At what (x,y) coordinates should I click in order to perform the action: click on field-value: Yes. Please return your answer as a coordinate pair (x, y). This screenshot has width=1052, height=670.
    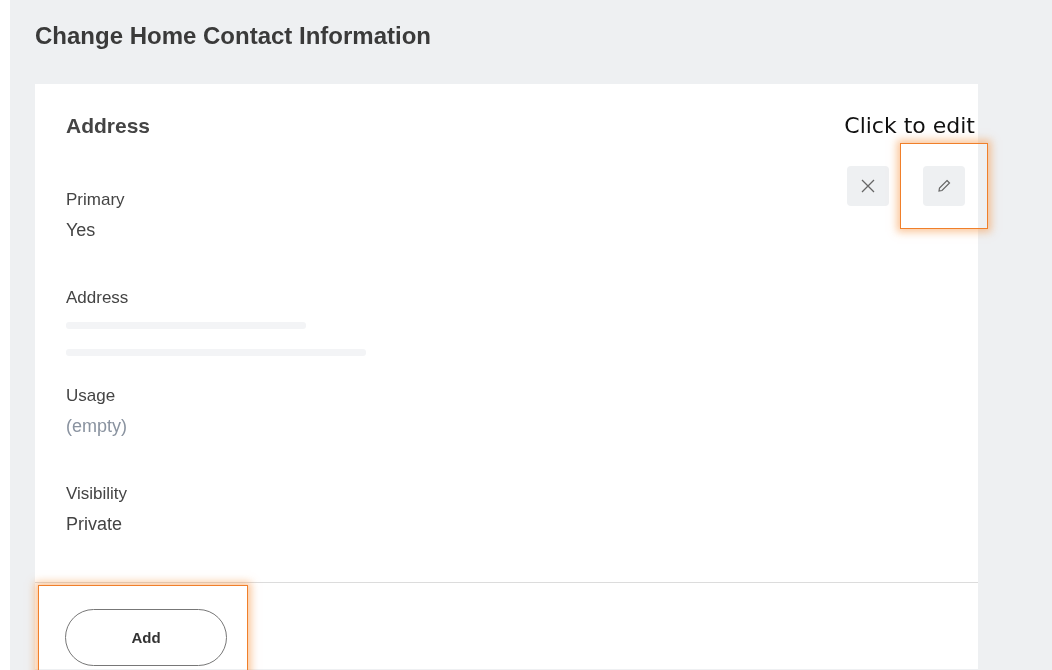
    Looking at the image, I should click on (81, 230).